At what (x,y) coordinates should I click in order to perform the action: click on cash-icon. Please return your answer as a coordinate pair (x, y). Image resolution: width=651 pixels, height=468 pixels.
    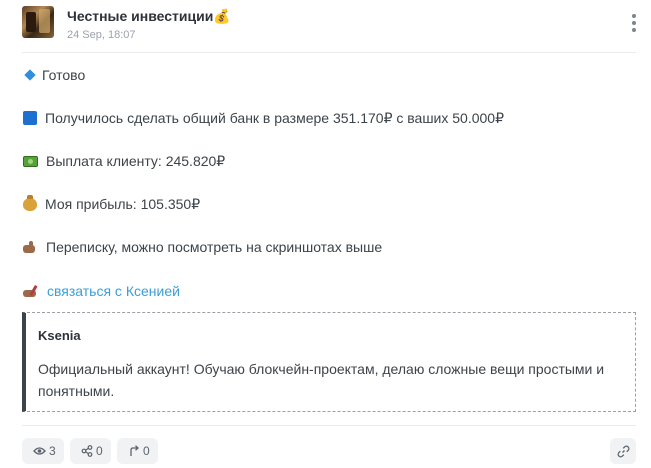
    Looking at the image, I should click on (30, 161).